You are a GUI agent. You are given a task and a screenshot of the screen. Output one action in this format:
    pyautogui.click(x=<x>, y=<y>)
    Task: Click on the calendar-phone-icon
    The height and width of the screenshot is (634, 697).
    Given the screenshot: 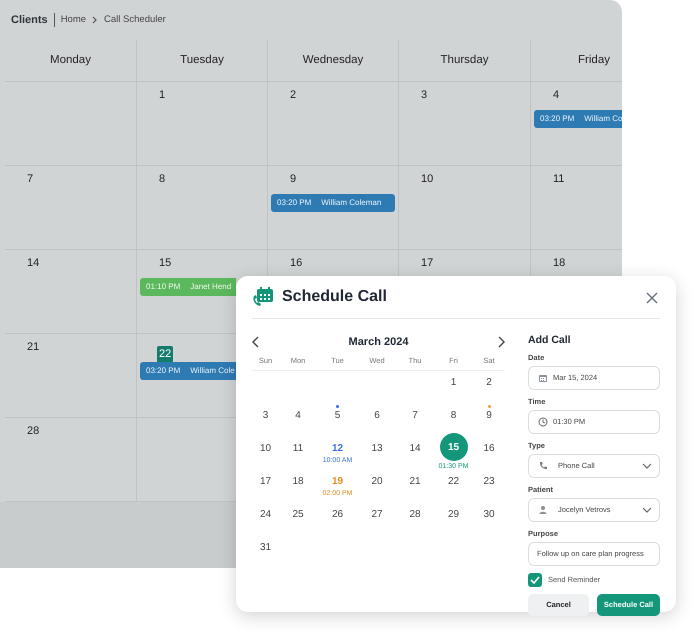 What is the action you would take?
    pyautogui.click(x=263, y=297)
    